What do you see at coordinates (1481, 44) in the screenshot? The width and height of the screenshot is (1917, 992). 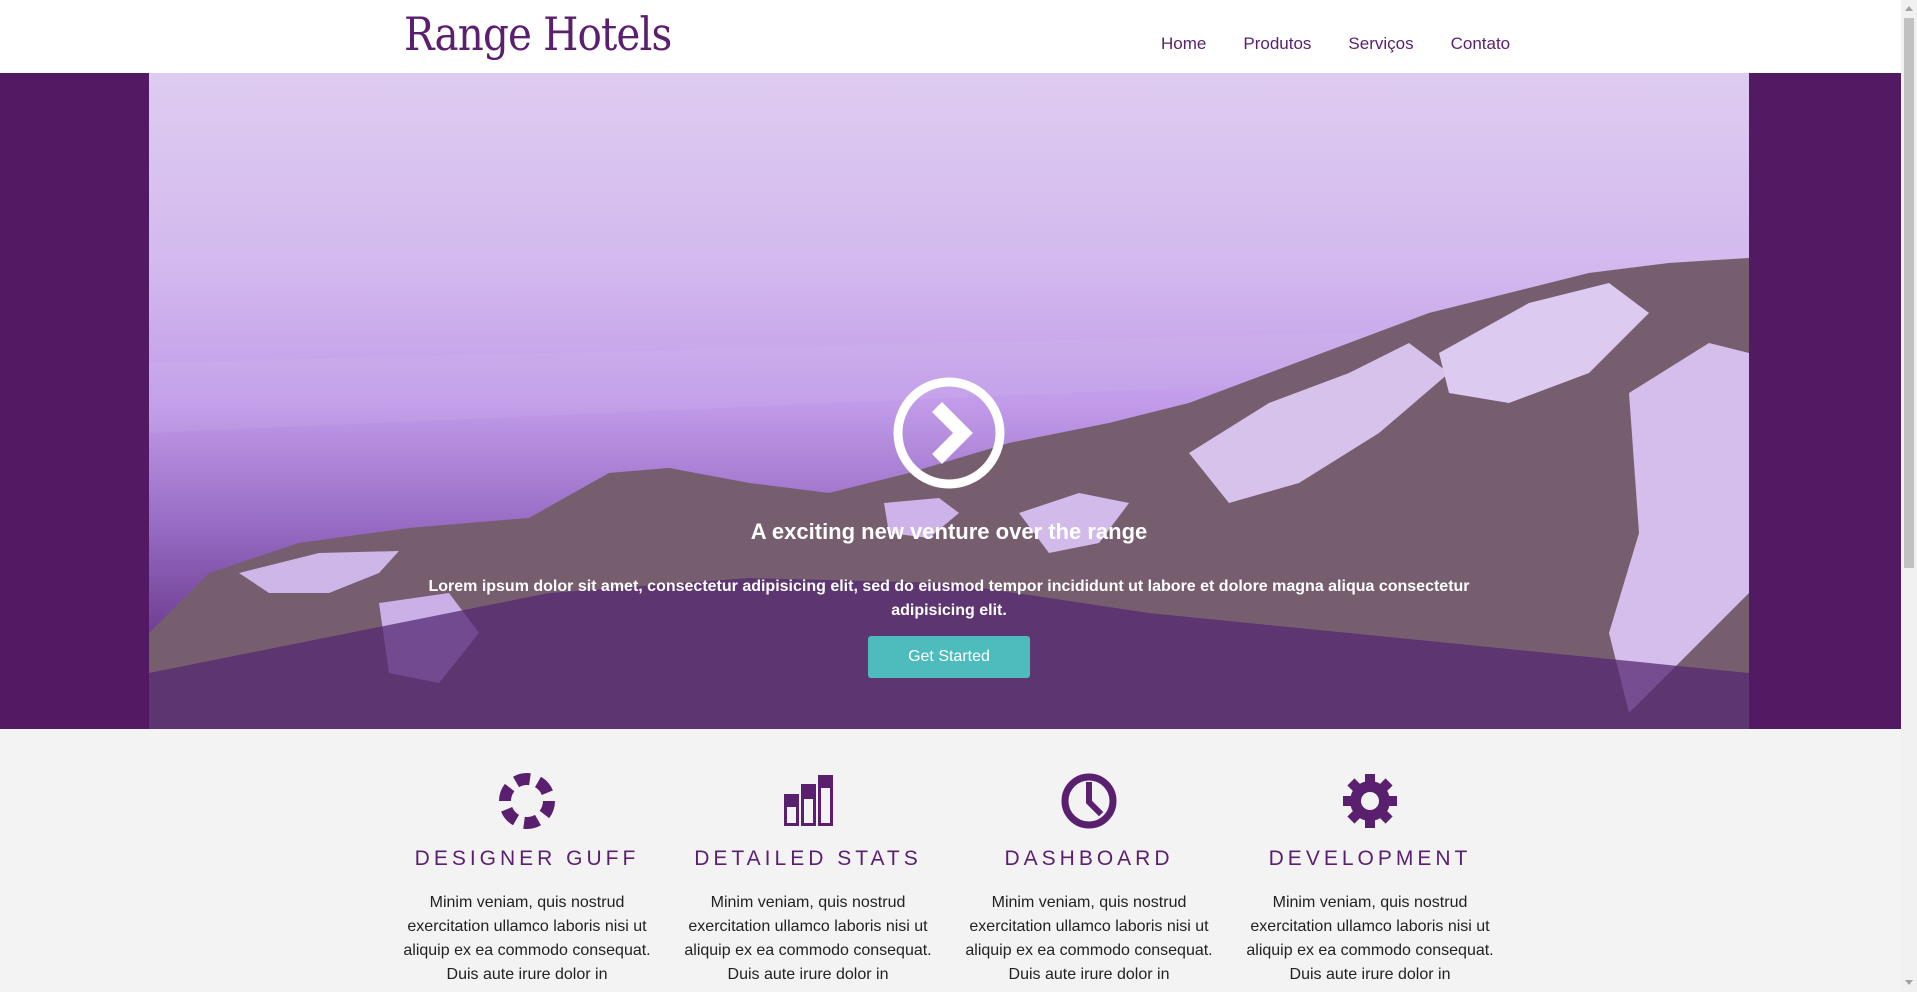 I see `nav-contato: Contato` at bounding box center [1481, 44].